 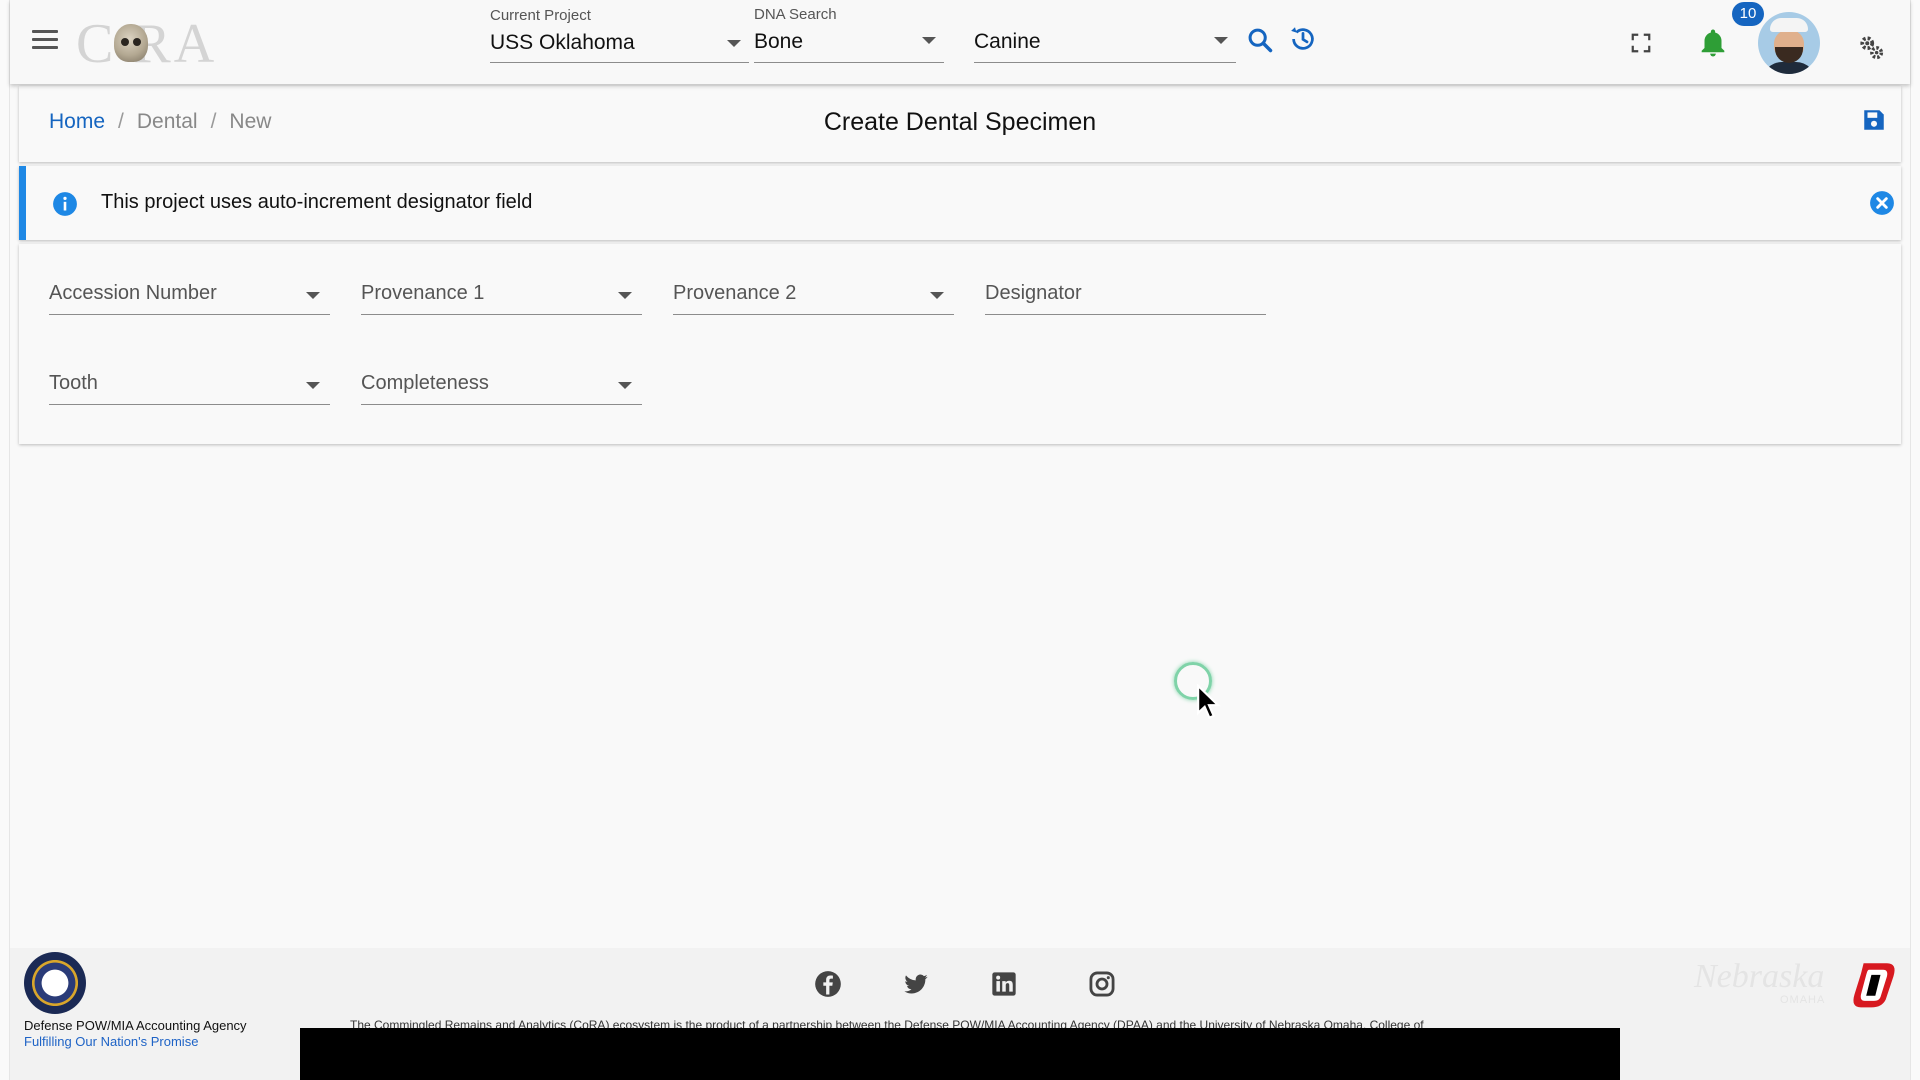 What do you see at coordinates (1007, 41) in the screenshot?
I see `element-value: Canine` at bounding box center [1007, 41].